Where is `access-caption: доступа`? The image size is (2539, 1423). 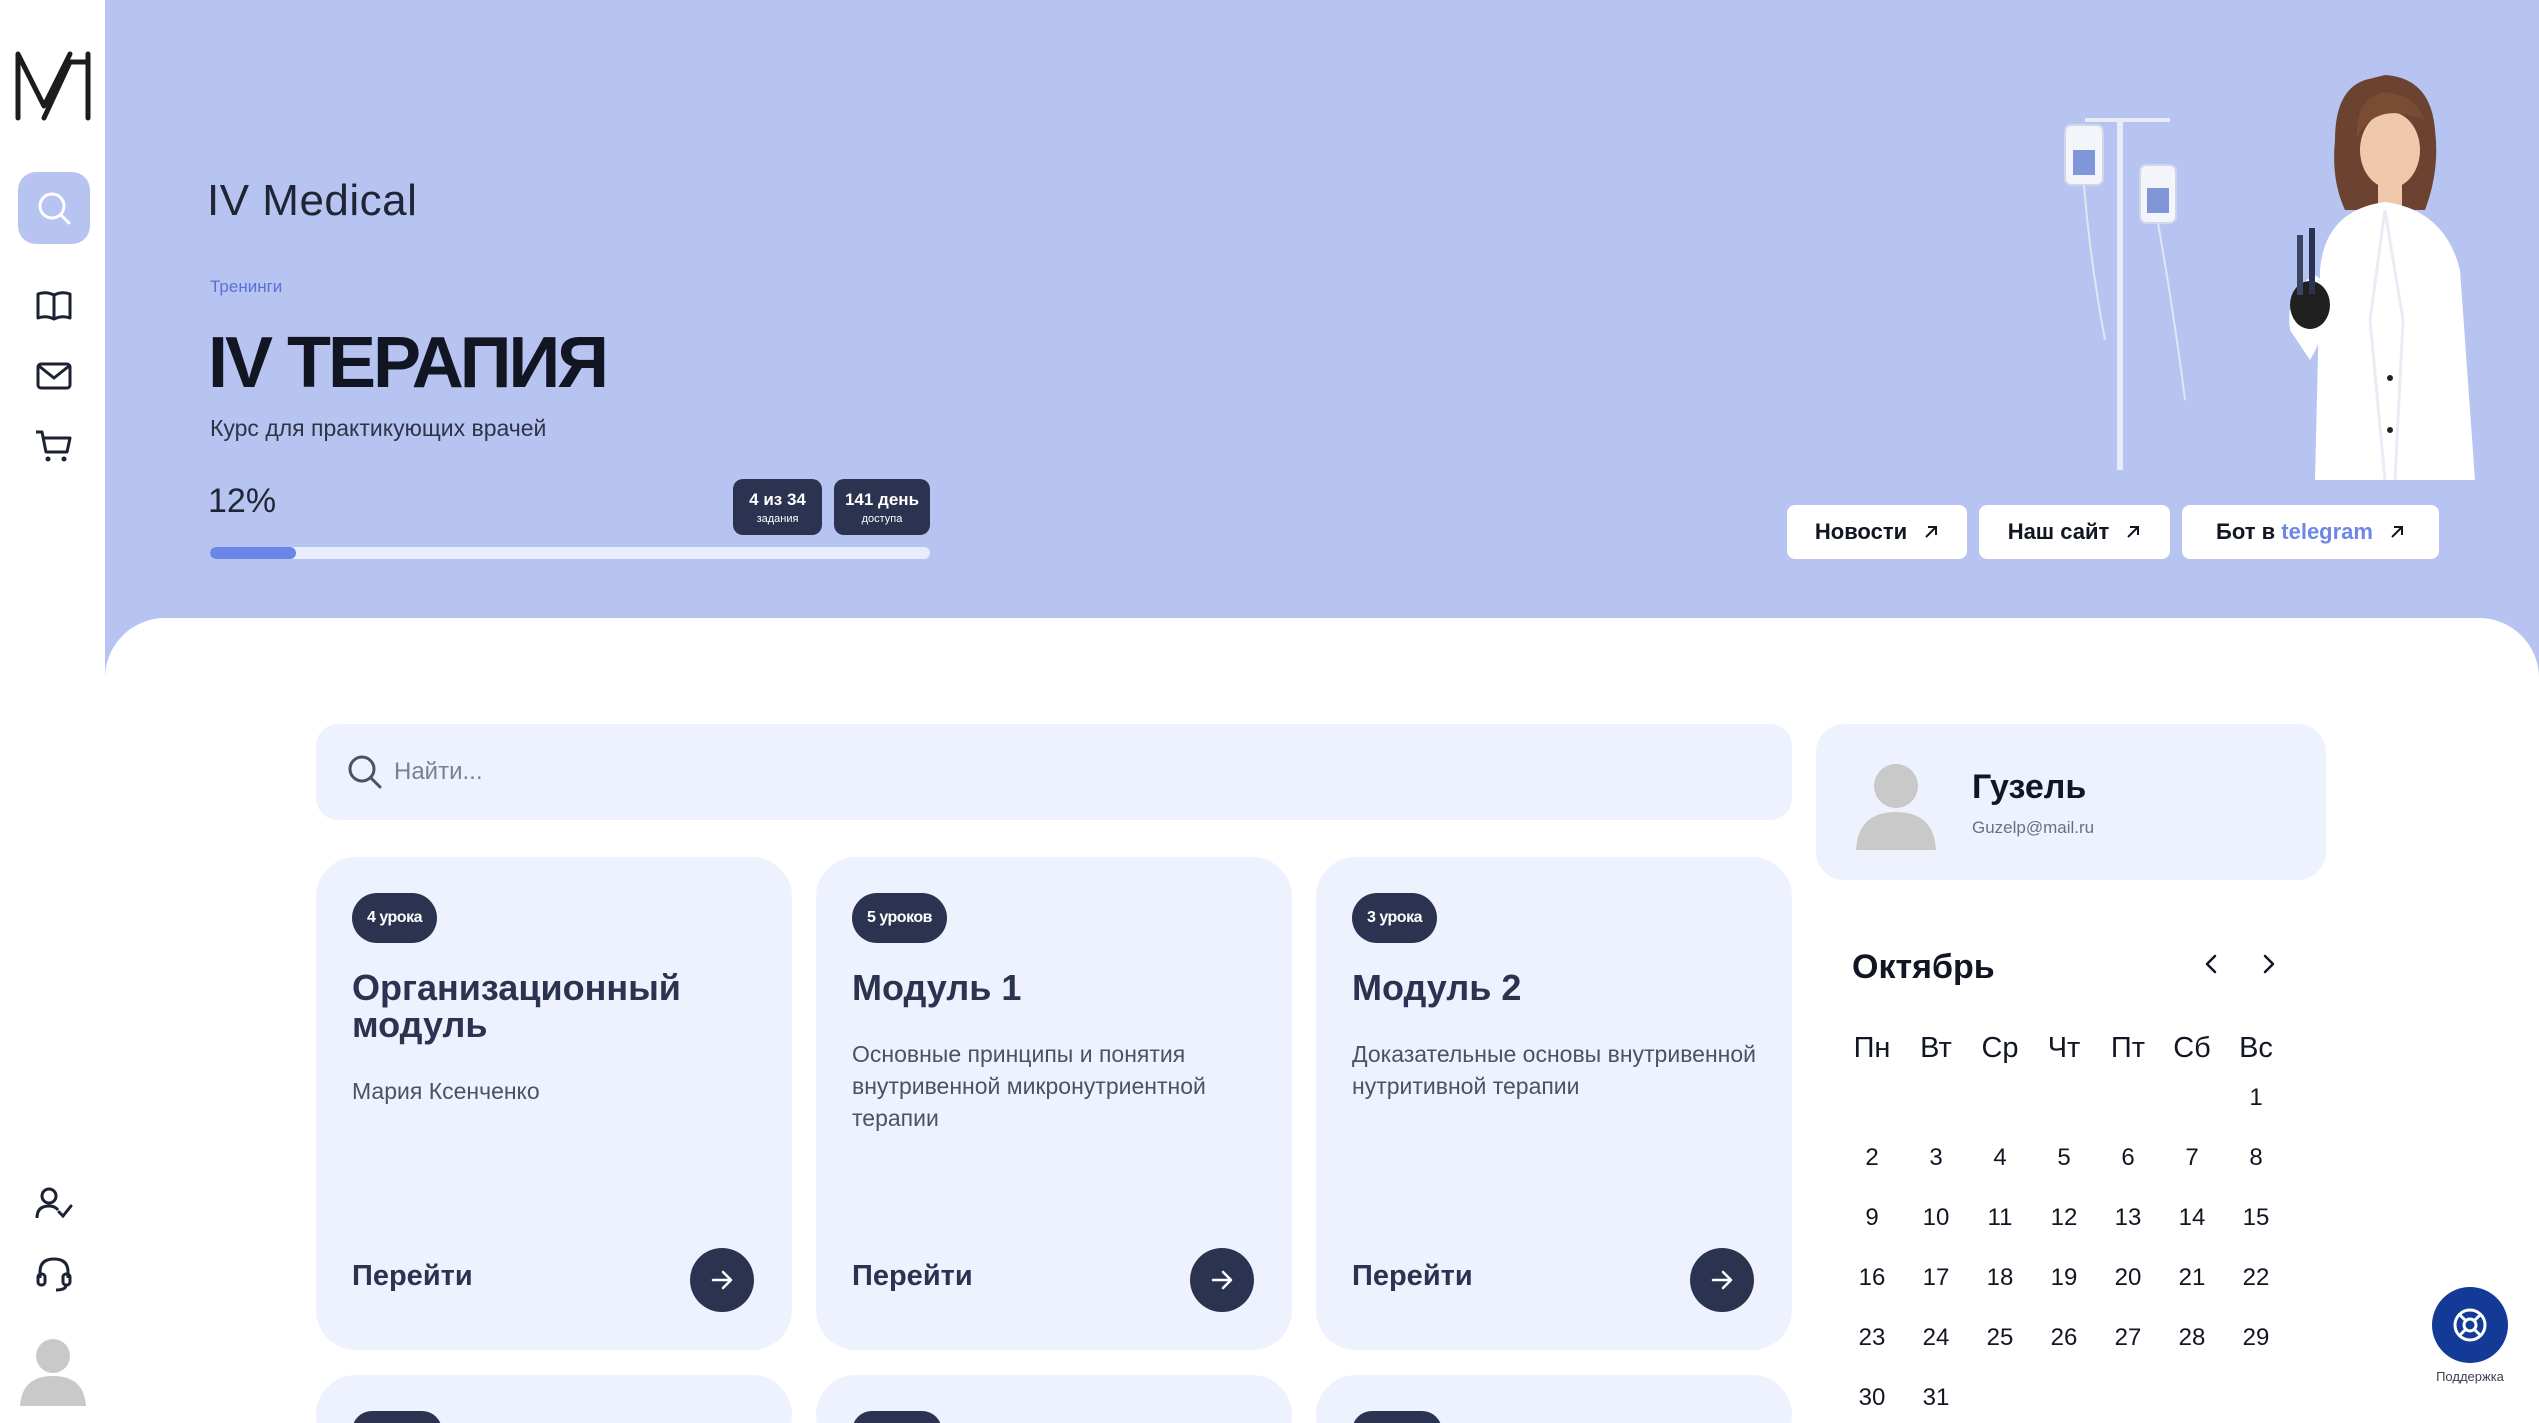
access-caption: доступа is located at coordinates (882, 518).